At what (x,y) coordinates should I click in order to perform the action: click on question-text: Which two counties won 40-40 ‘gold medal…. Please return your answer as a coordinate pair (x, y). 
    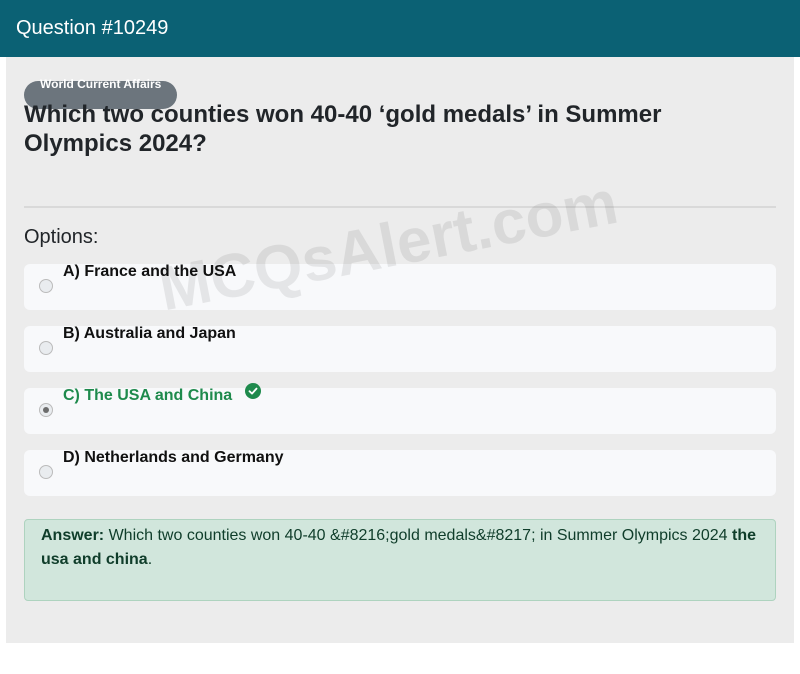
    Looking at the image, I should click on (343, 129).